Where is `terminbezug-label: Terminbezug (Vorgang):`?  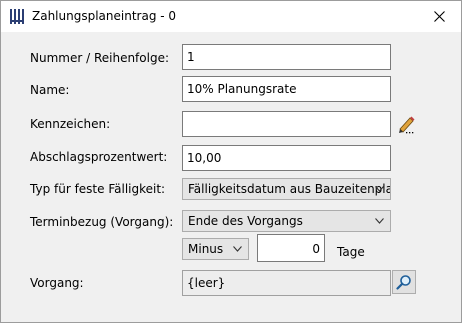
terminbezug-label: Terminbezug (Vorgang): is located at coordinates (102, 222).